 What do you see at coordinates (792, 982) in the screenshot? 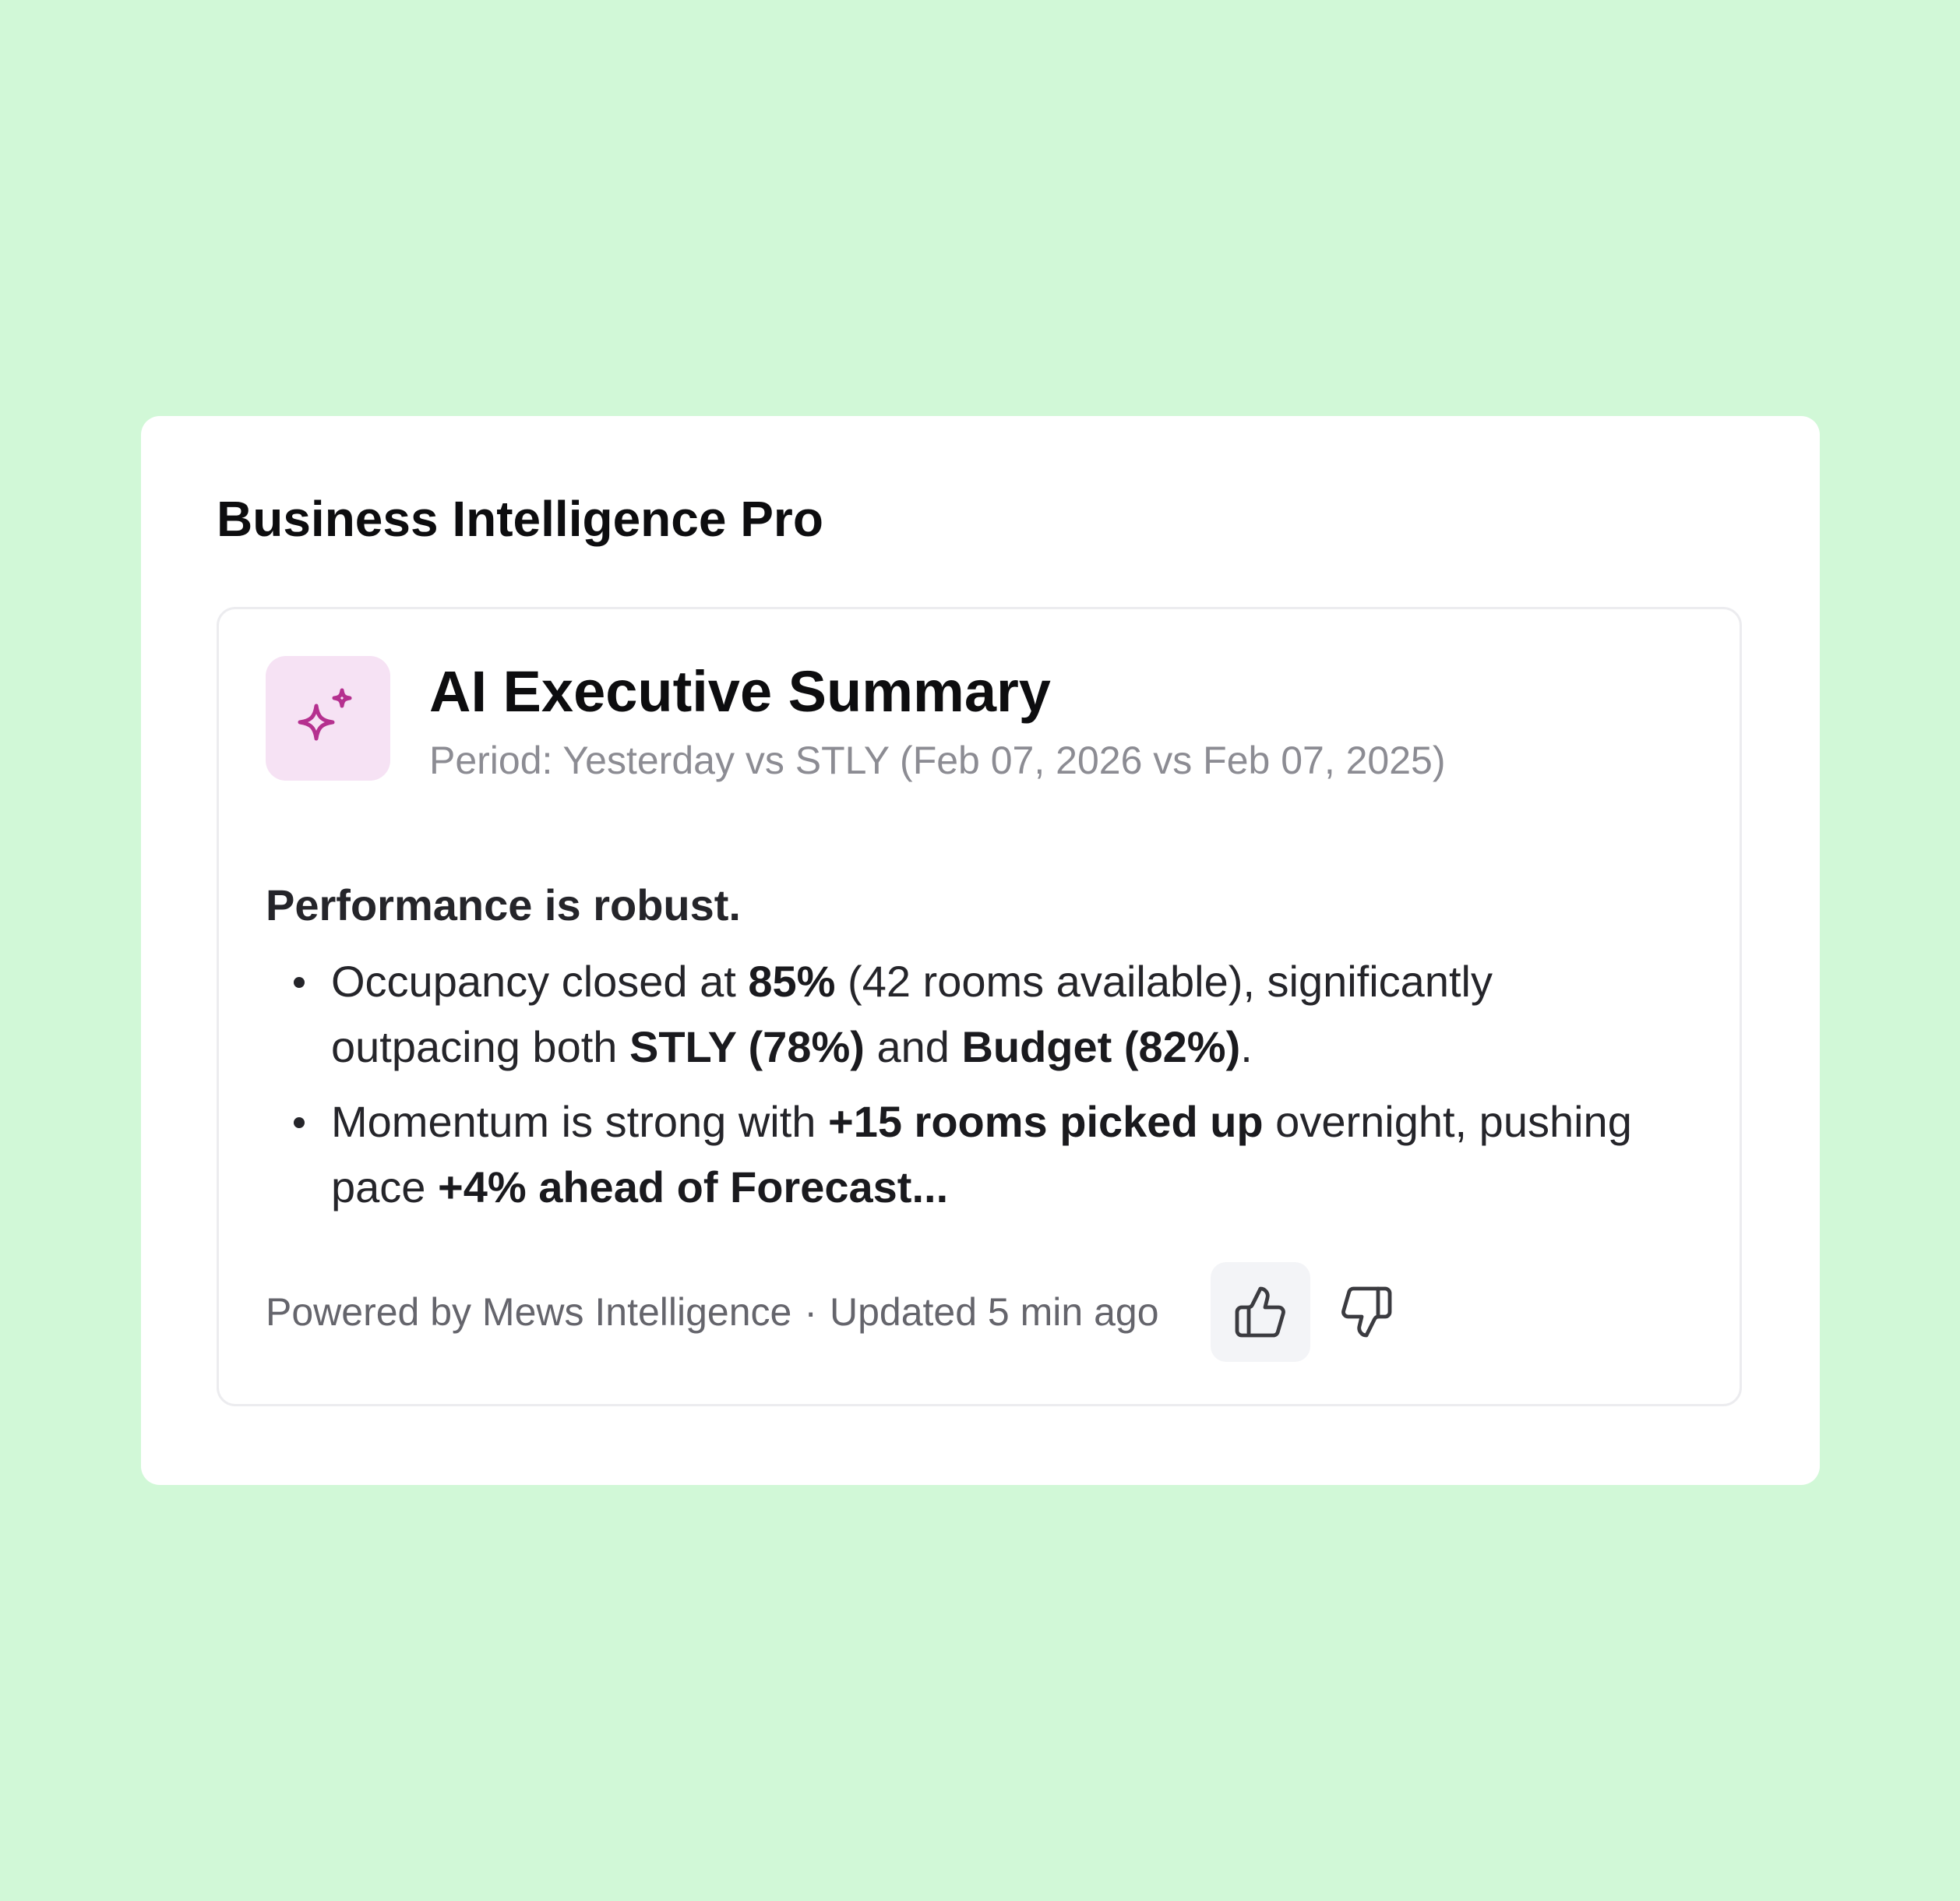
I see `occupancy-value: 85%` at bounding box center [792, 982].